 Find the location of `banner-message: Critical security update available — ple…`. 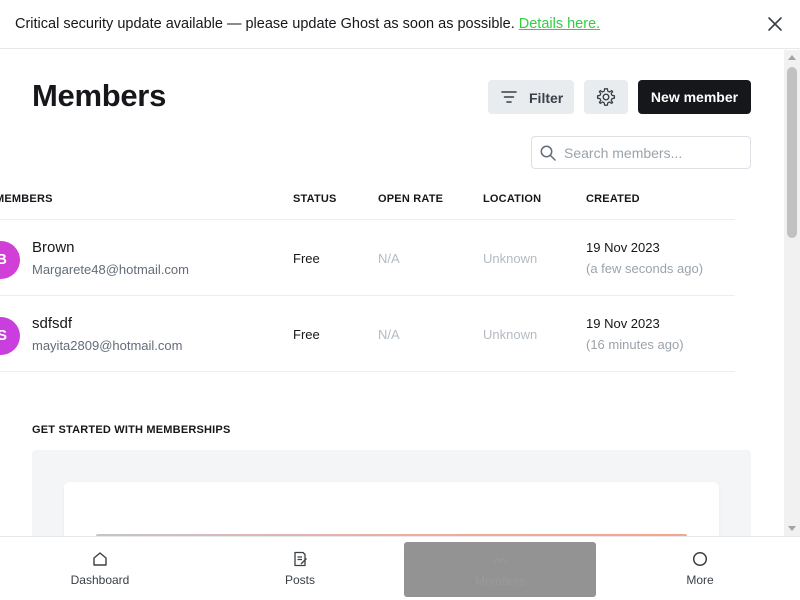

banner-message: Critical security update available — ple… is located at coordinates (265, 24).